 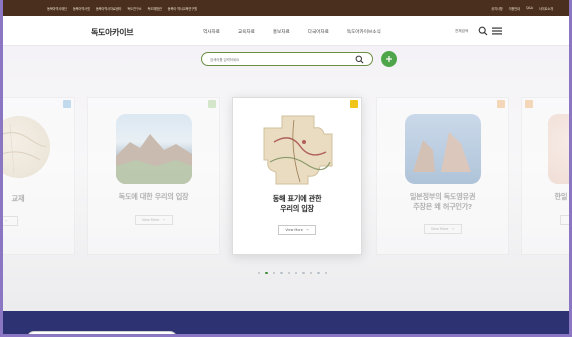 I want to click on utility-link: 동북아역사넷, so click(x=81, y=8).